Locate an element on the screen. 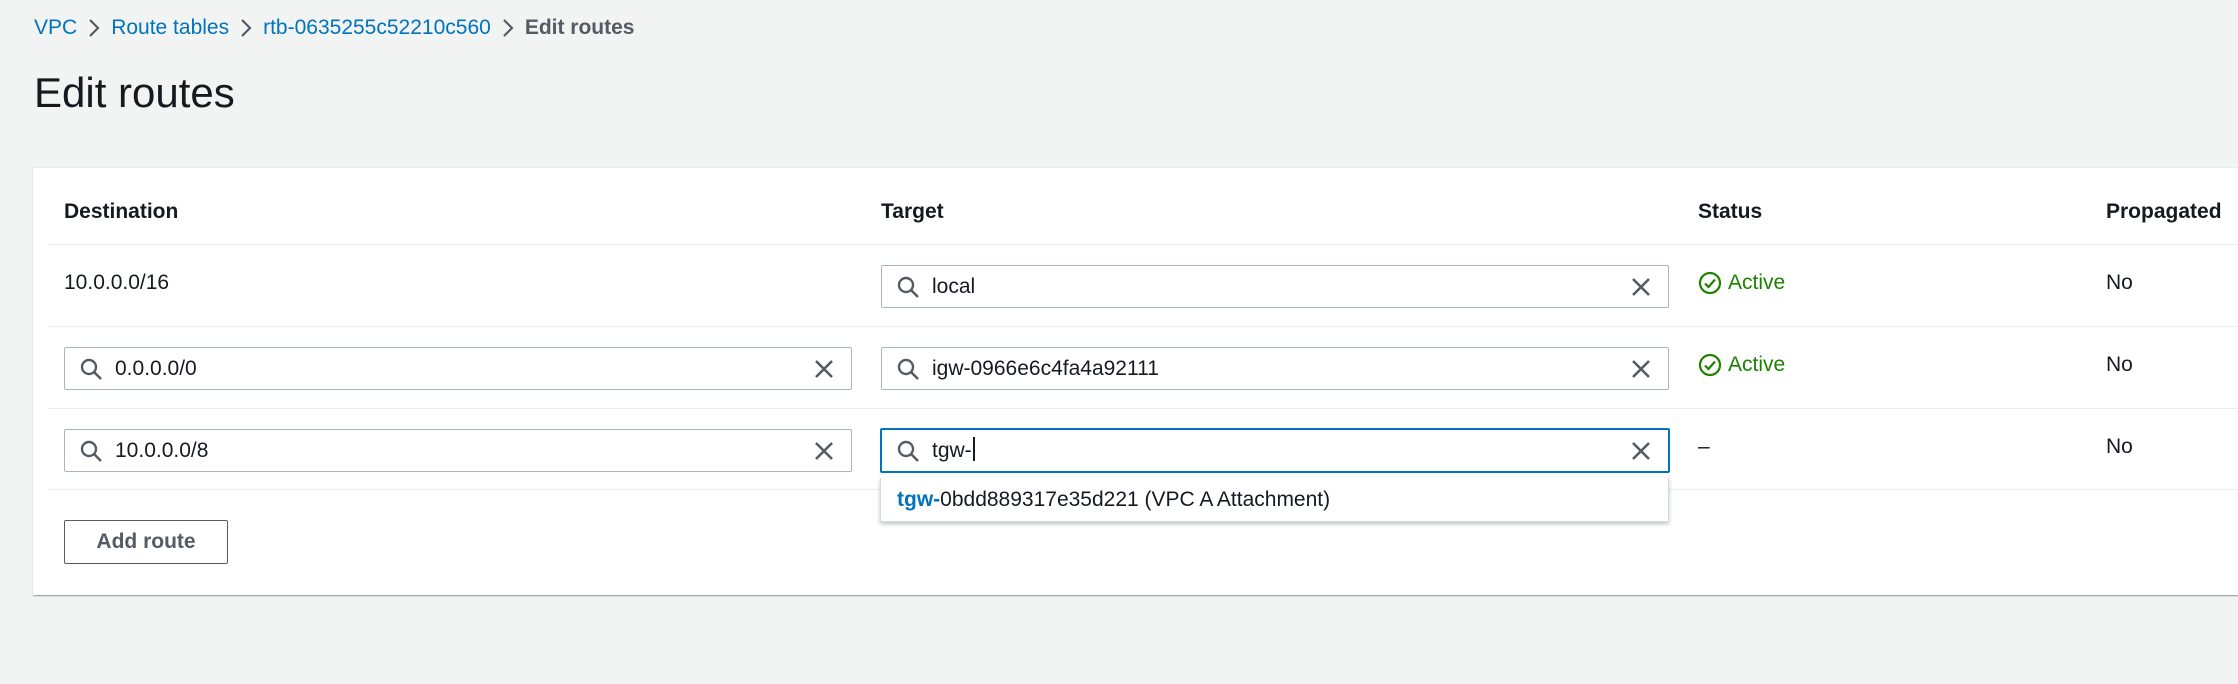 The height and width of the screenshot is (684, 2238). column-header-propagated: Propagated is located at coordinates (2164, 211).